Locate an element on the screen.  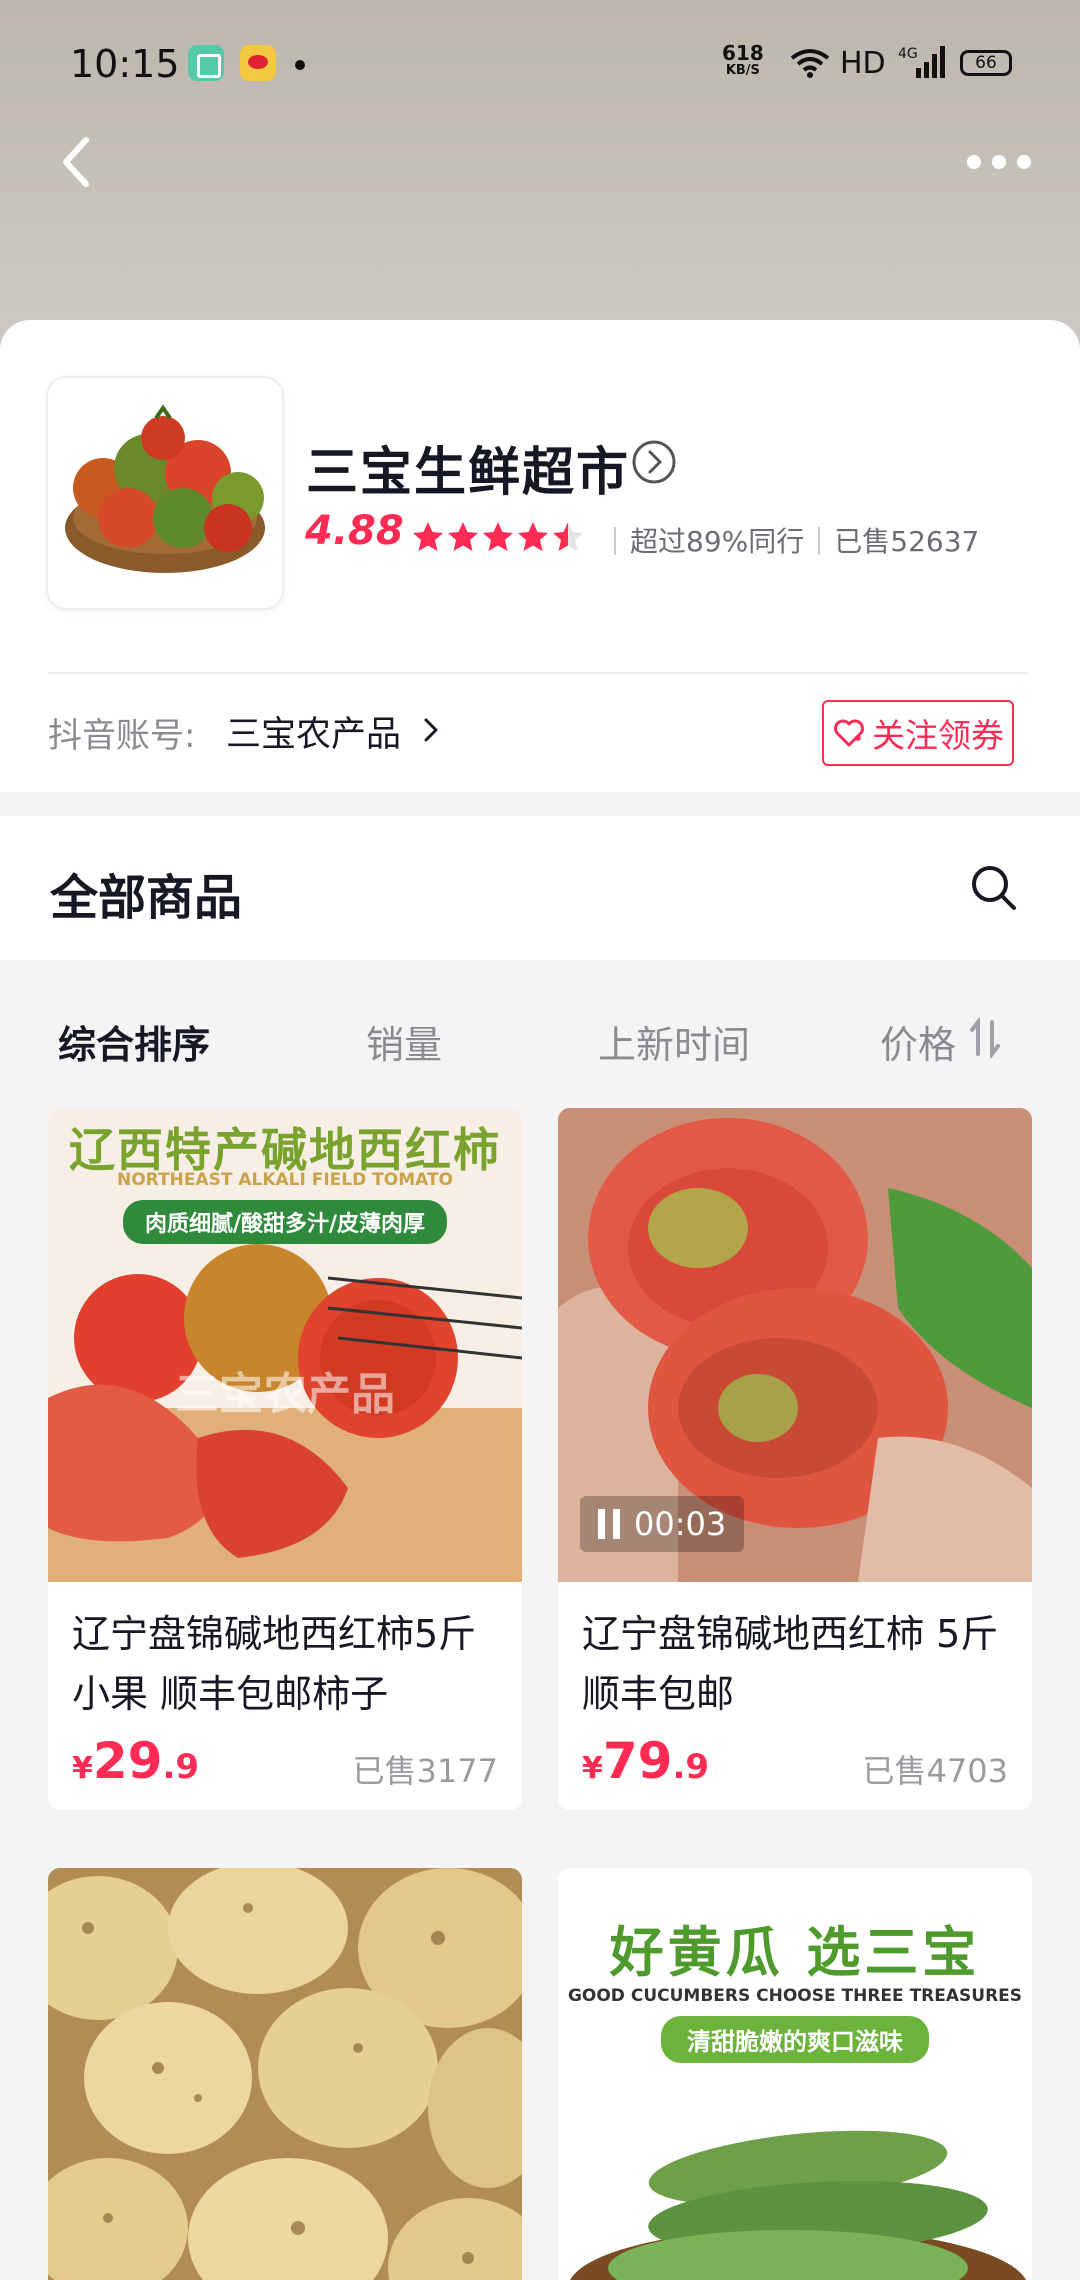
product-image is located at coordinates (285, 2074).